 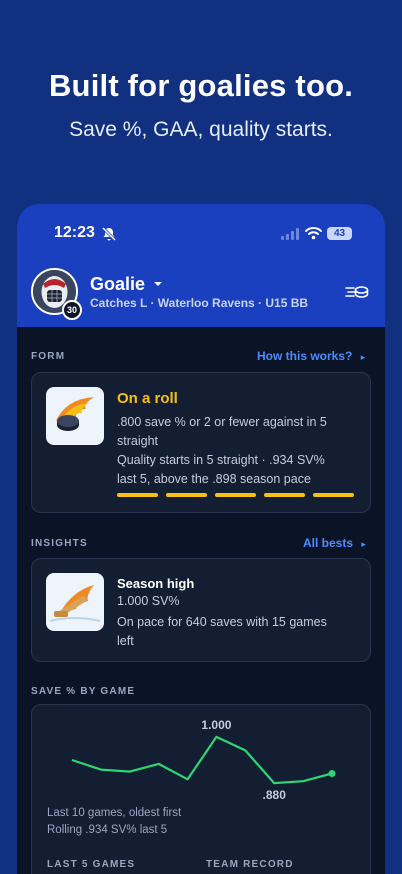 I want to click on form-title: On a roll, so click(x=147, y=398).